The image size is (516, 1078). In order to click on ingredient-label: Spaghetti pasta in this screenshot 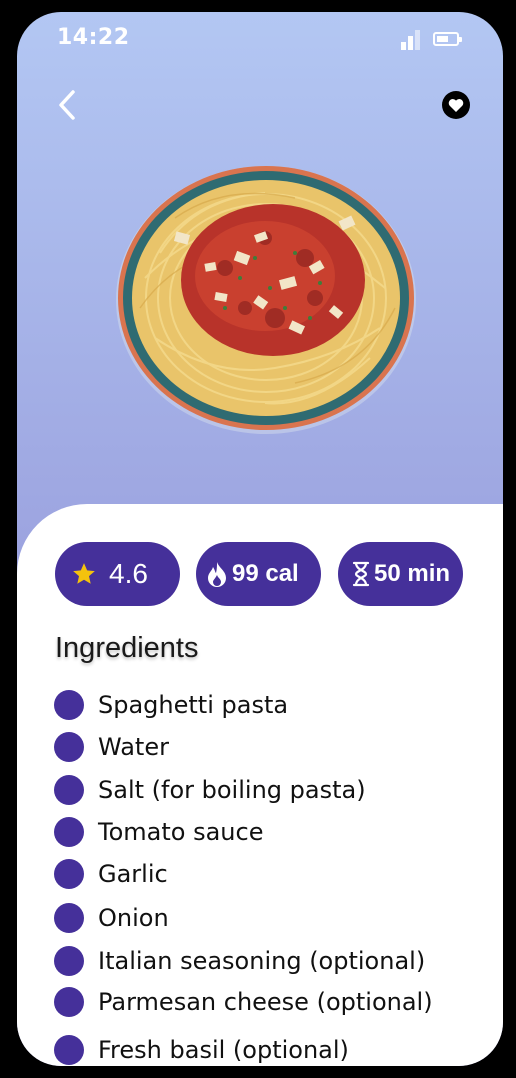, I will do `click(193, 705)`.